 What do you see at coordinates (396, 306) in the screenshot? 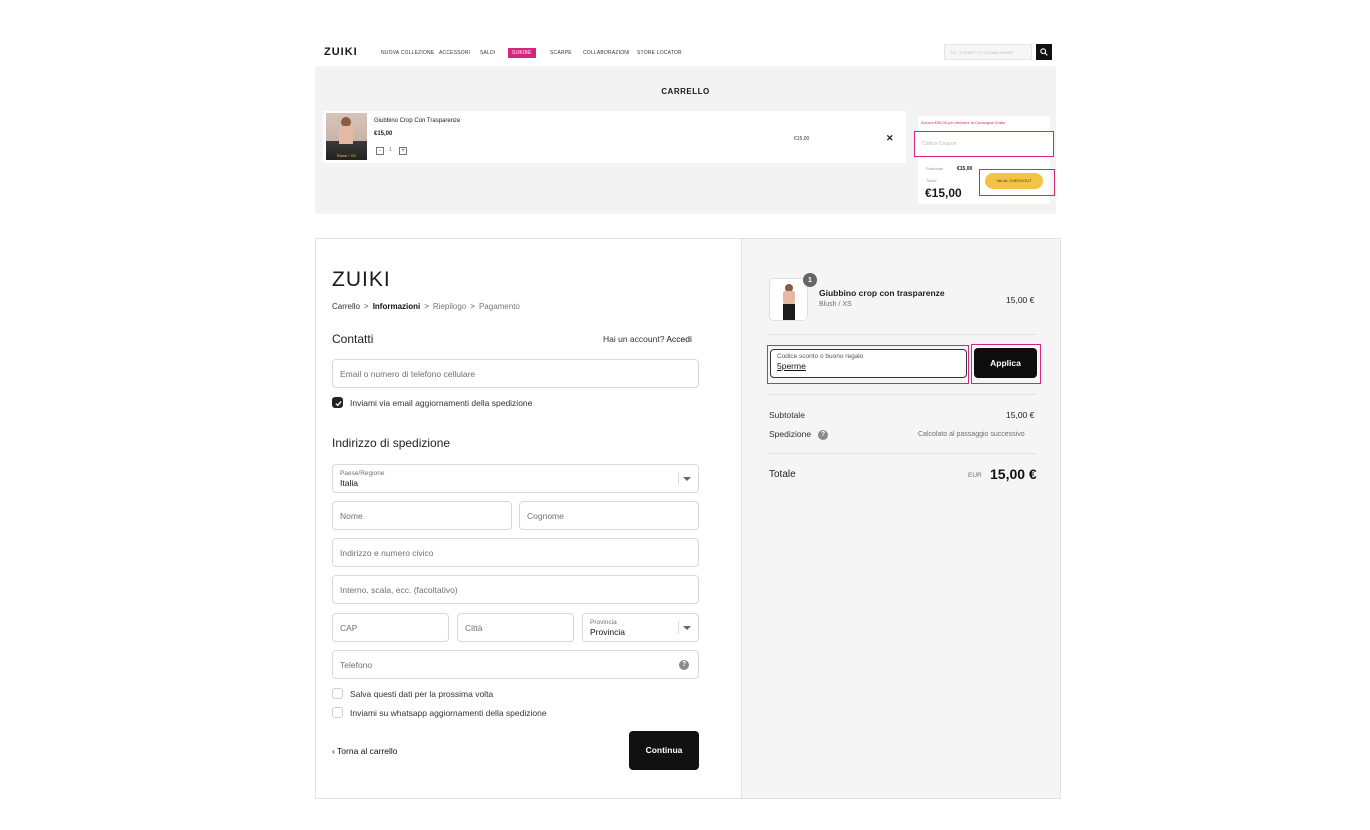
I see `breadcrumb-information: Informazioni` at bounding box center [396, 306].